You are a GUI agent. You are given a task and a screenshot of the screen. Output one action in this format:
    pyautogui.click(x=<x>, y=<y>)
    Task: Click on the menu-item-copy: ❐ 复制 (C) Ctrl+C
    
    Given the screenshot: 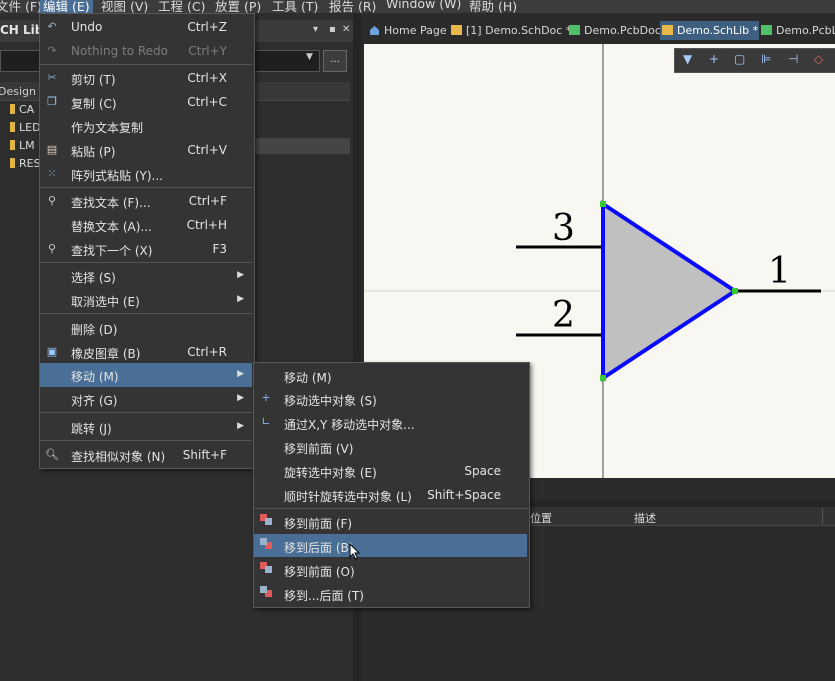 What is the action you would take?
    pyautogui.click(x=146, y=102)
    